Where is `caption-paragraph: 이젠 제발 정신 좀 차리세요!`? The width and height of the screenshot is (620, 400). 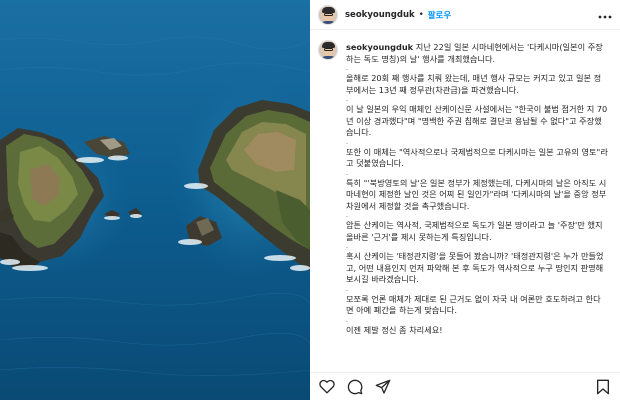 caption-paragraph: 이젠 제발 정신 좀 차리세요! is located at coordinates (394, 329).